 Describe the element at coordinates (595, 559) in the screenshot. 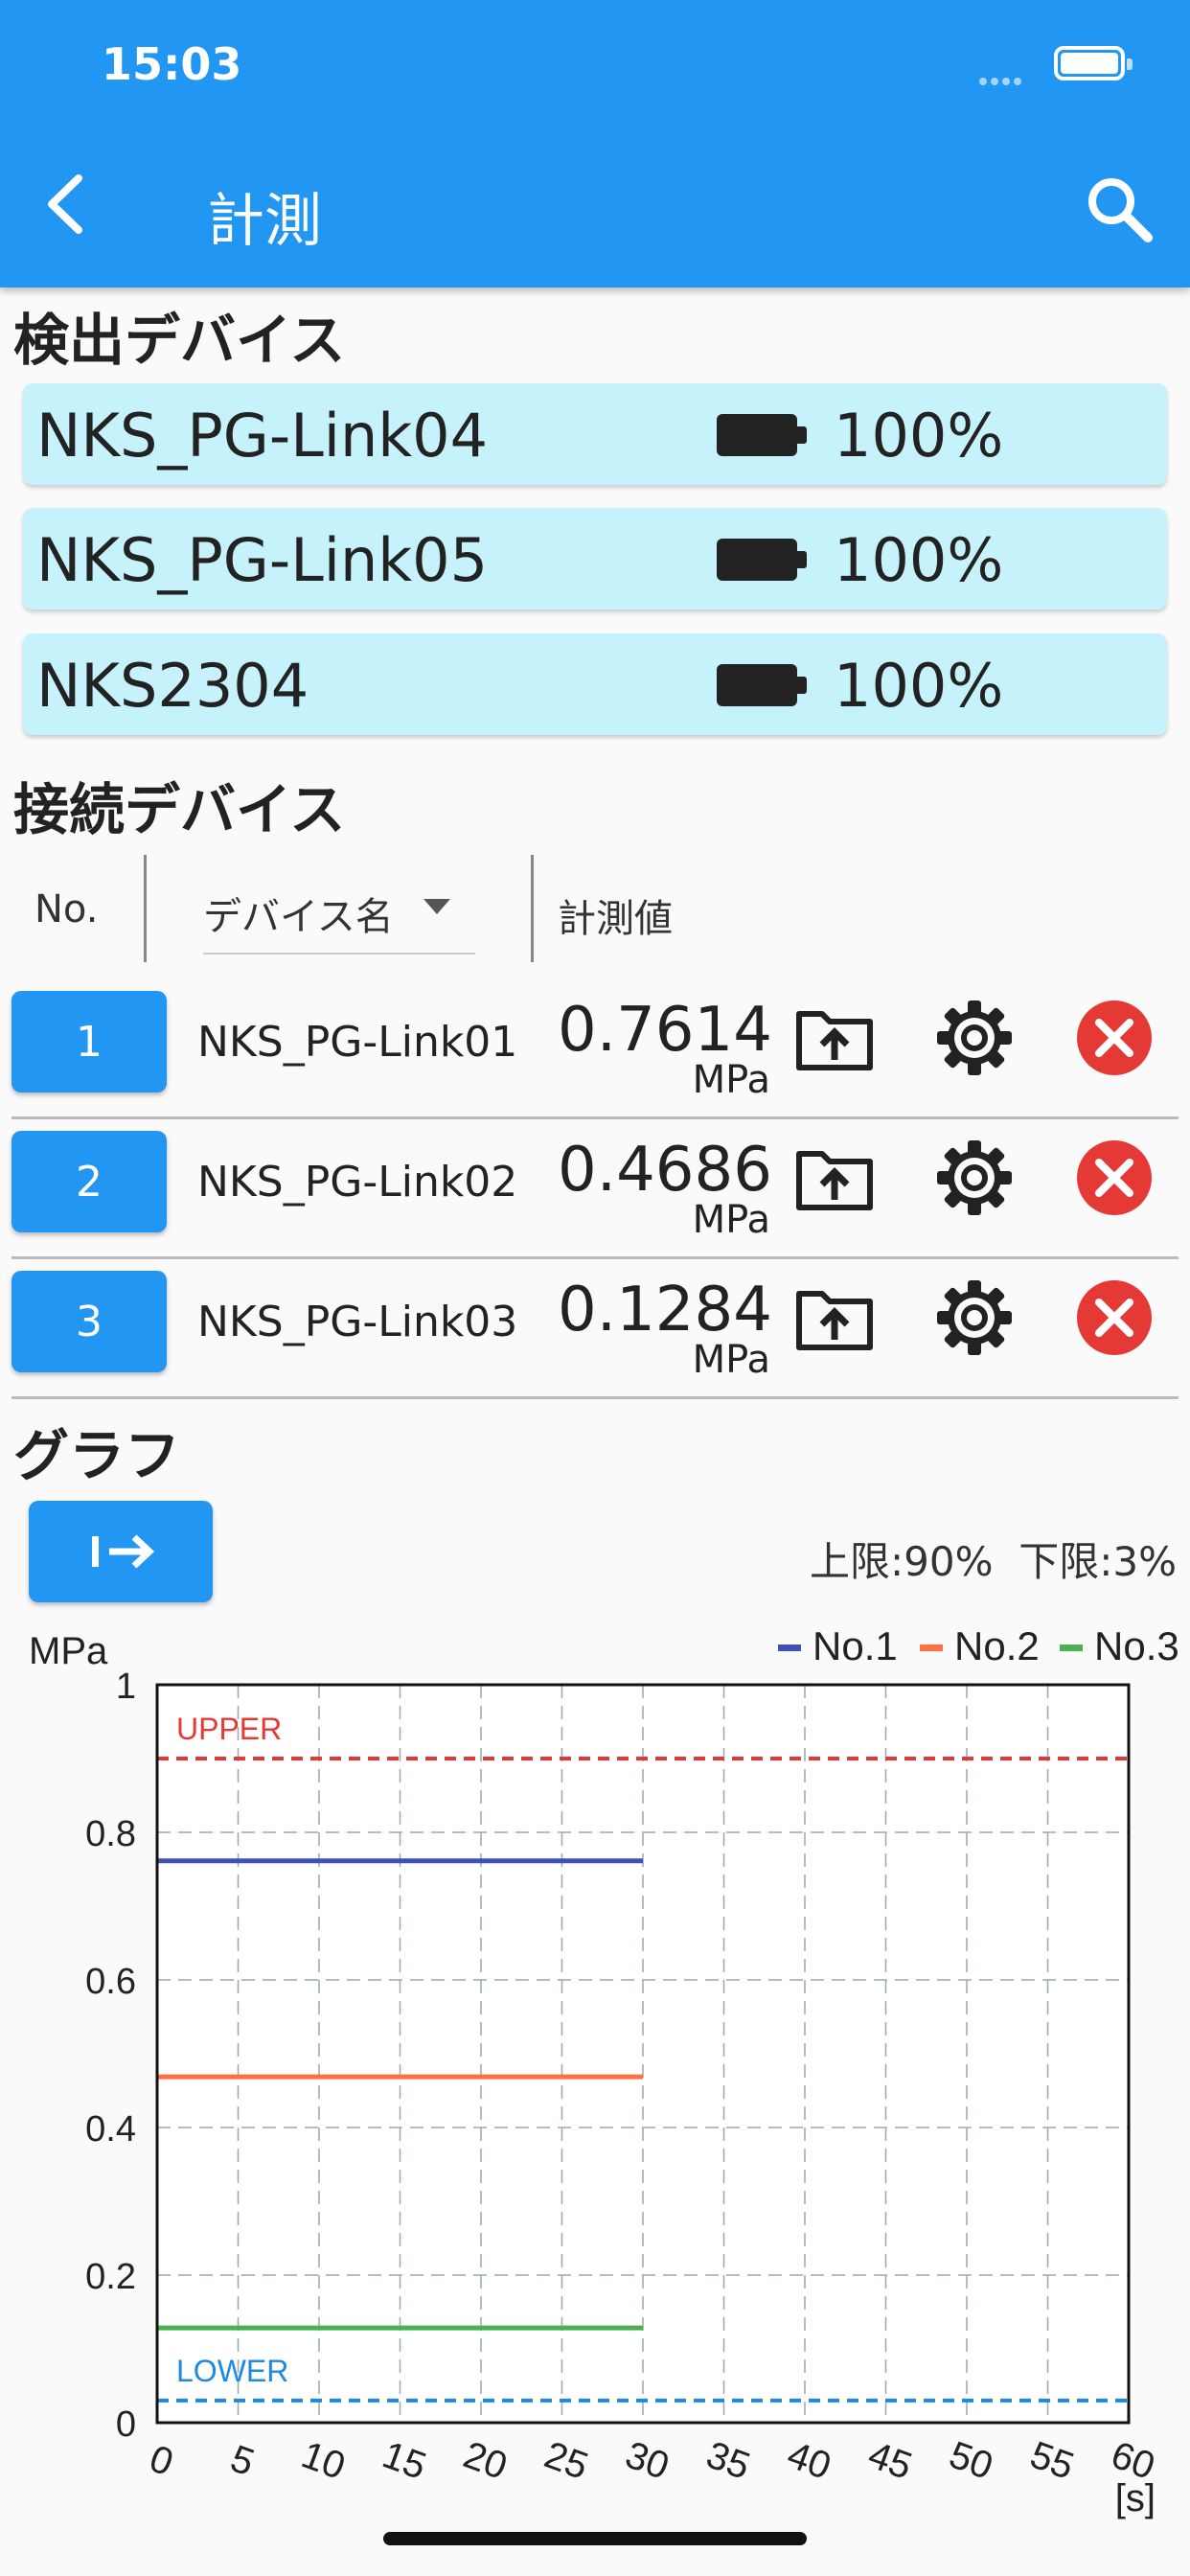

I see `detected-device-item: NKS_PG-Link05 100%` at that location.